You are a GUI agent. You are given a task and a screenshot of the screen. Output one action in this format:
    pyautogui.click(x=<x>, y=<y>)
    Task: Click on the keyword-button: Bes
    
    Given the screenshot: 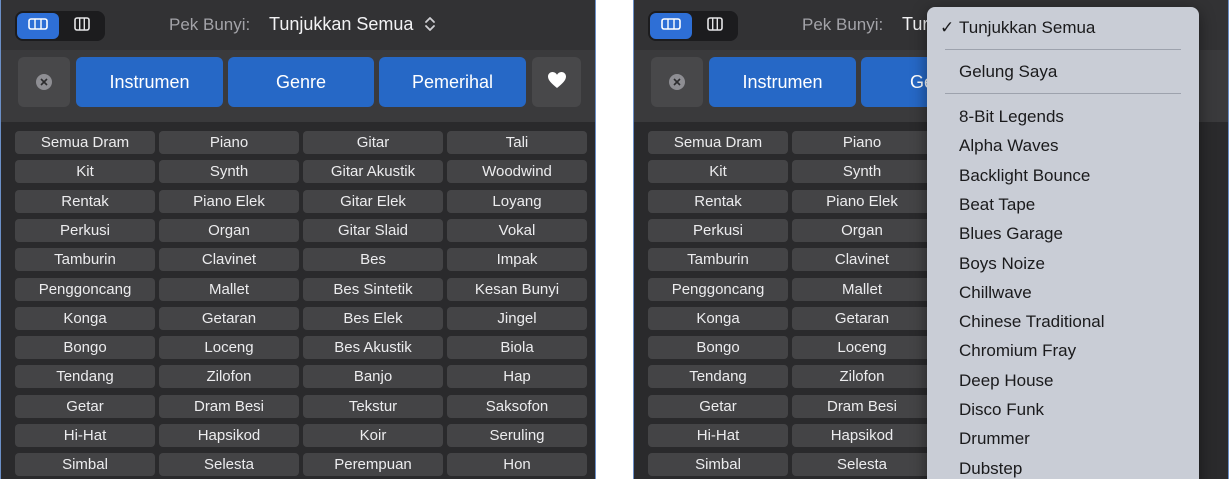 What is the action you would take?
    pyautogui.click(x=373, y=260)
    